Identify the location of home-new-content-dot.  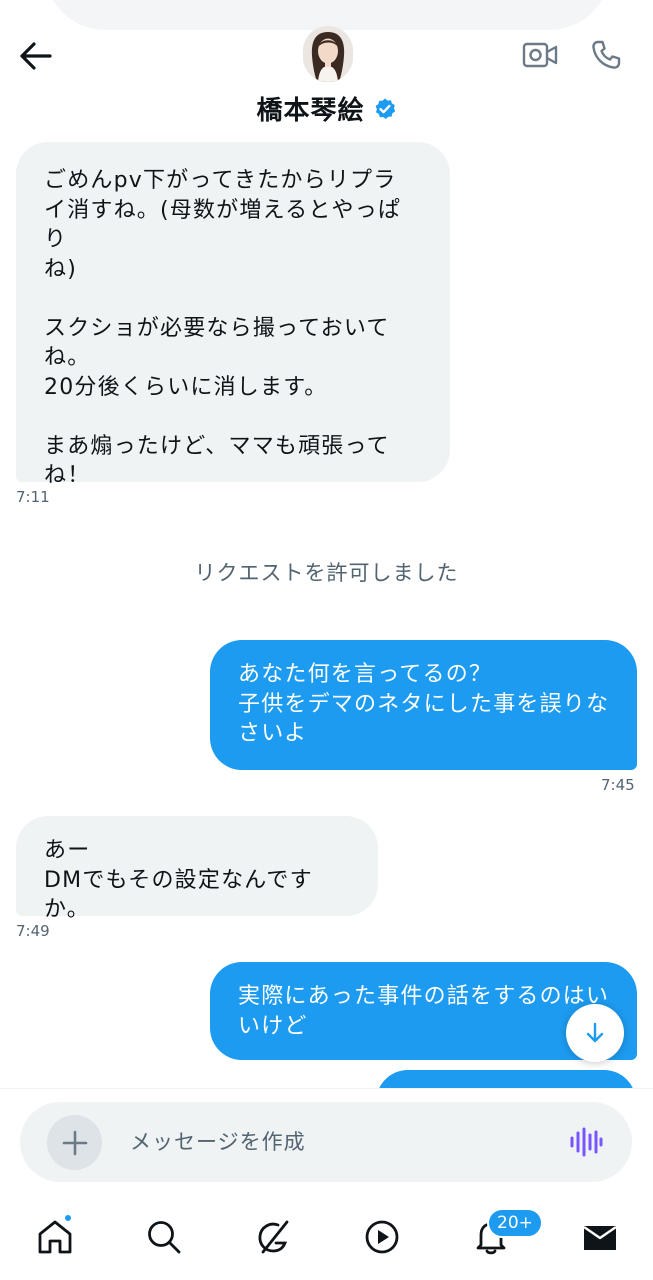
(68, 1218).